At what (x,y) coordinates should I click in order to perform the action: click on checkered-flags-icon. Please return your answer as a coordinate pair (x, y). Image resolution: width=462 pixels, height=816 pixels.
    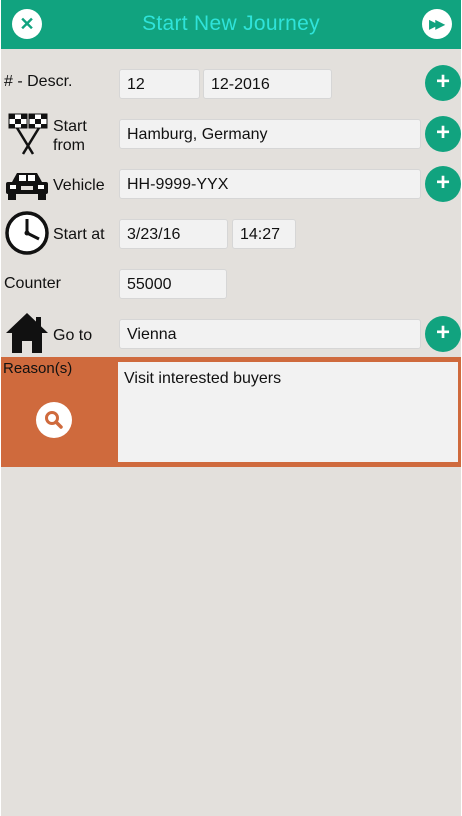
    Looking at the image, I should click on (28, 134).